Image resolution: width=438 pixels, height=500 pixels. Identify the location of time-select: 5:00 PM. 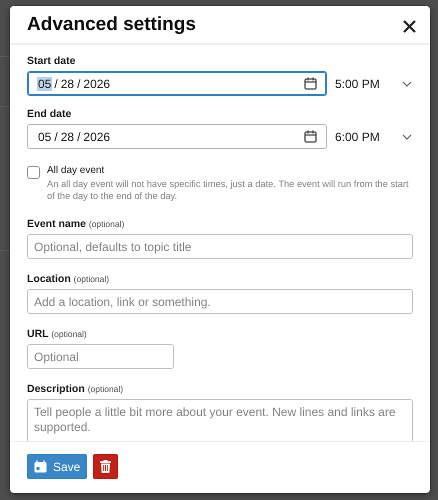
(373, 83).